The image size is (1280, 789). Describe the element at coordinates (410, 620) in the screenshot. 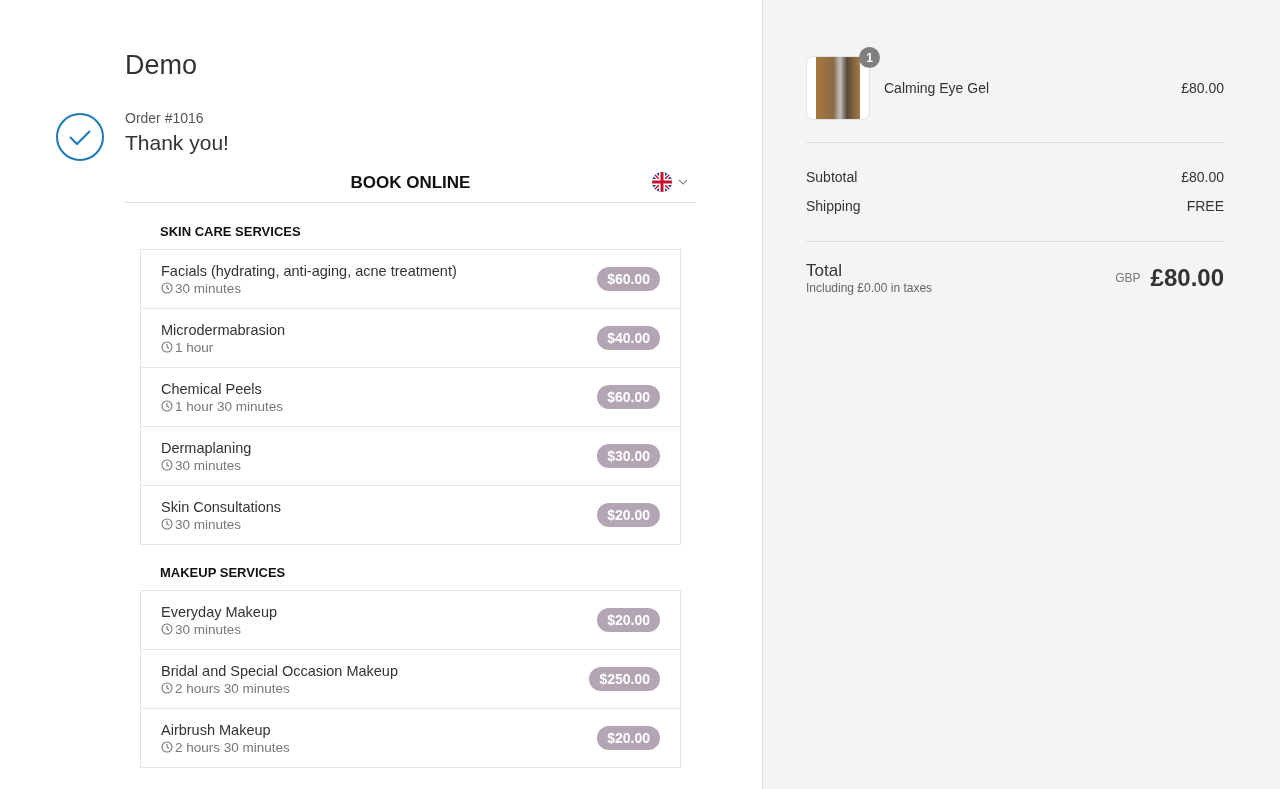

I see `service-row: Everyday Makeup 30 minutes $20.00` at that location.